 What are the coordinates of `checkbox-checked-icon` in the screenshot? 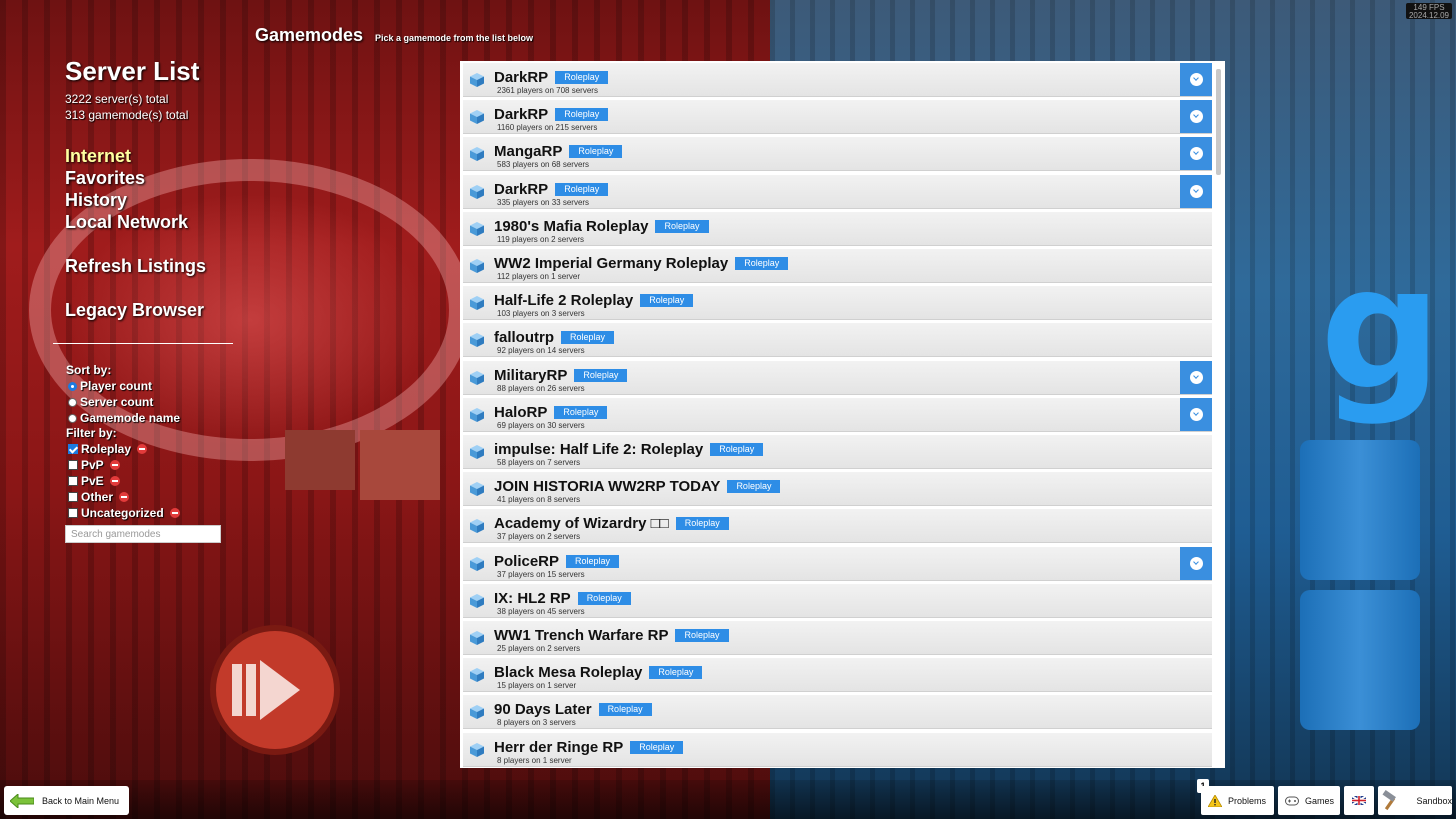 It's located at (73, 449).